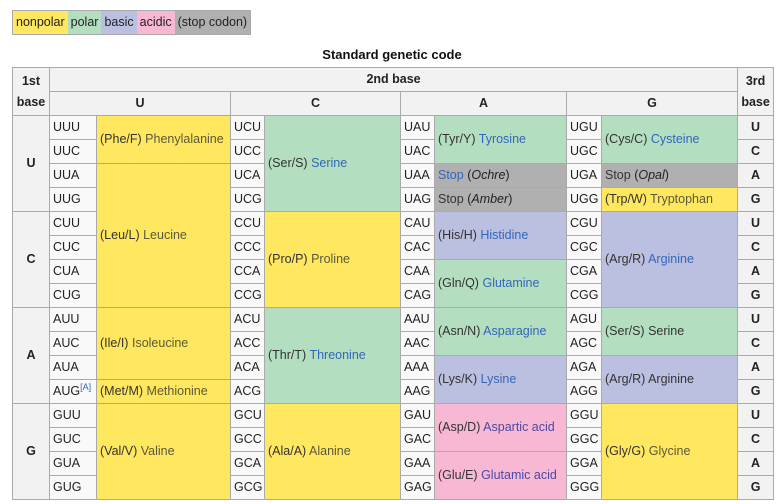 This screenshot has width=782, height=504. What do you see at coordinates (625, 379) in the screenshot?
I see `amino-abbr: (Arg/R)` at bounding box center [625, 379].